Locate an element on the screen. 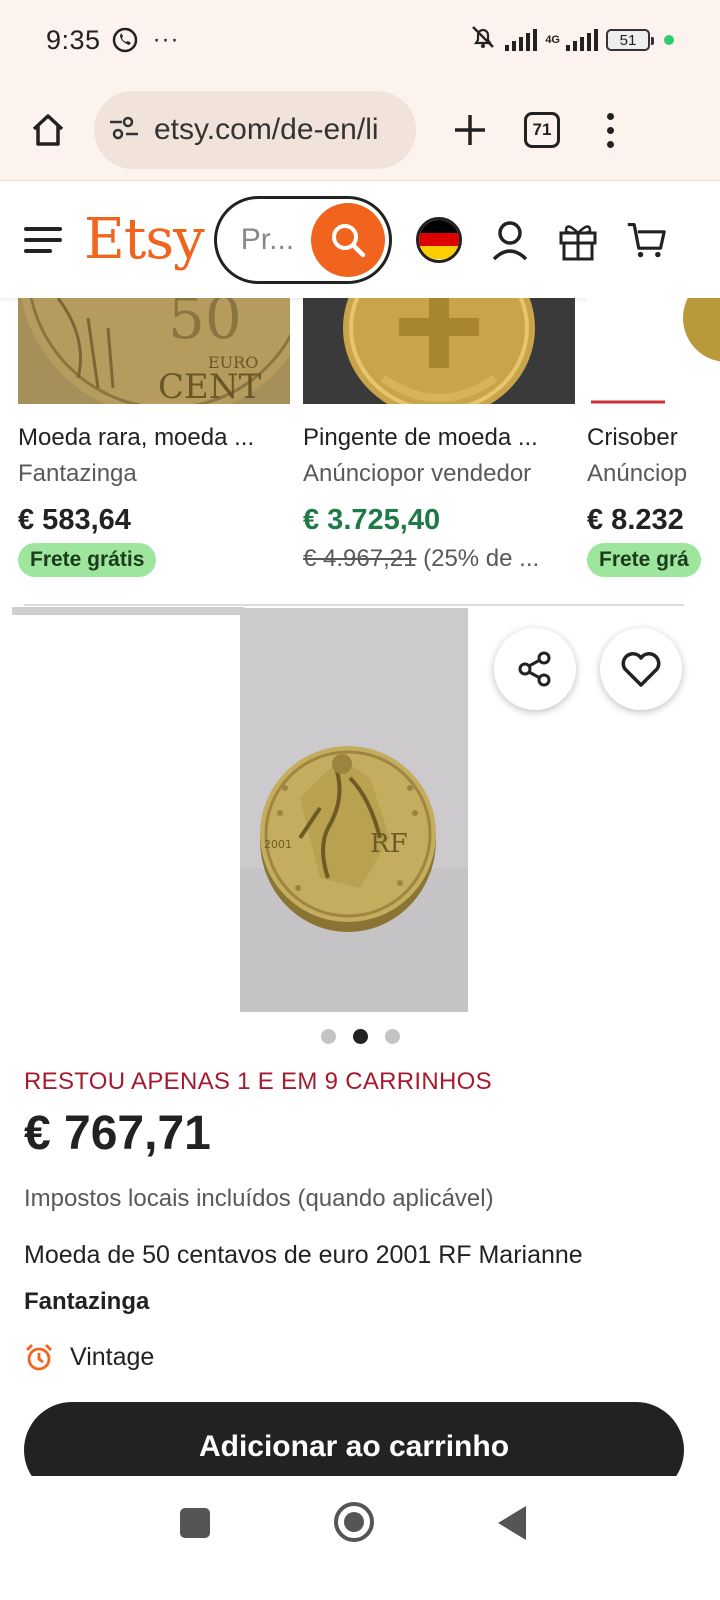 Image resolution: width=720 pixels, height=1600 pixels. image-pagination-dots is located at coordinates (360, 1036).